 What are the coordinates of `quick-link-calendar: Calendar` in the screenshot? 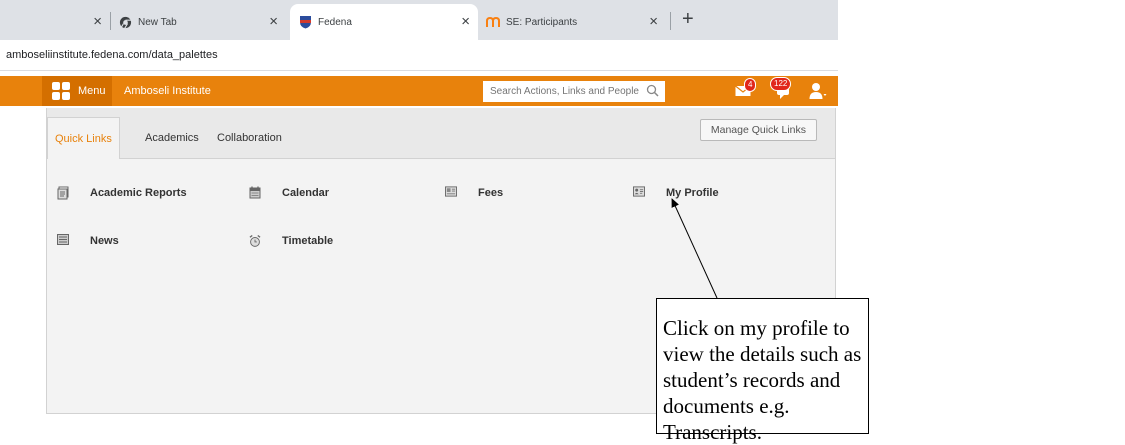 It's located at (289, 193).